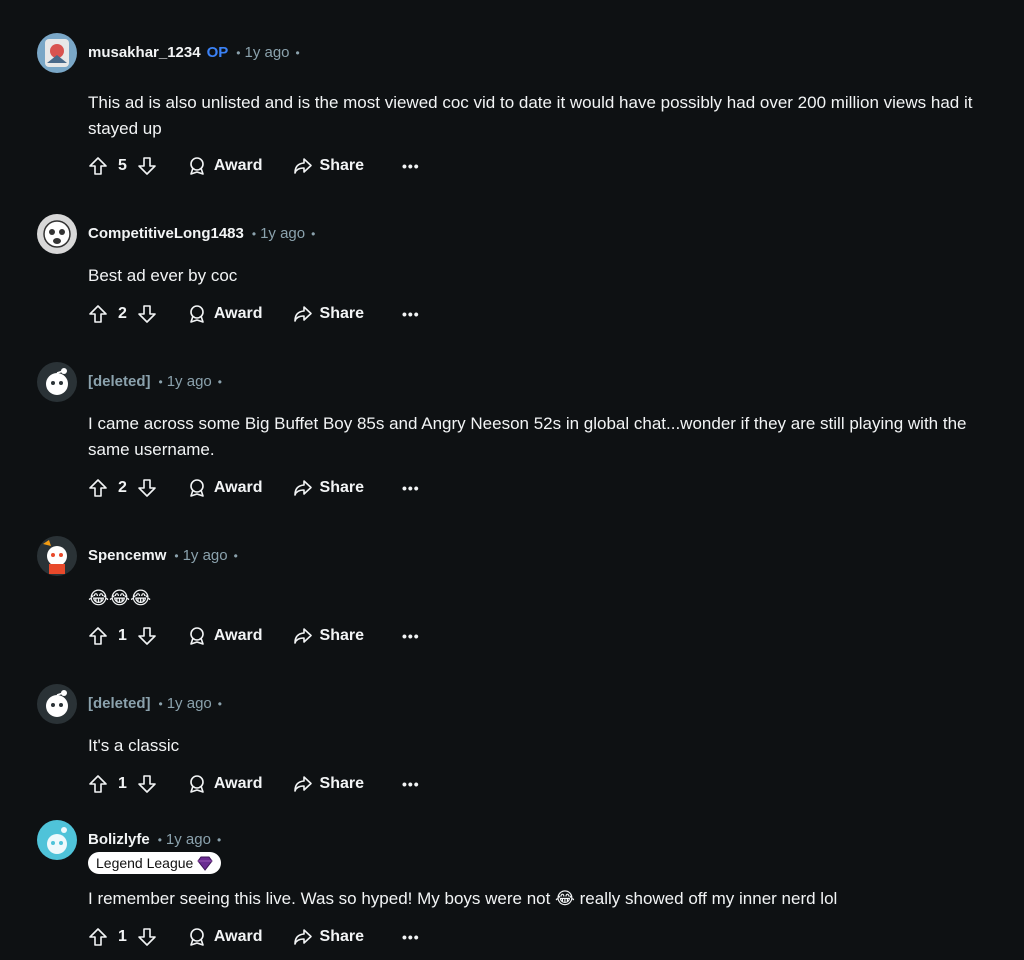 This screenshot has height=960, width=1024. What do you see at coordinates (205, 863) in the screenshot?
I see `gem-icon` at bounding box center [205, 863].